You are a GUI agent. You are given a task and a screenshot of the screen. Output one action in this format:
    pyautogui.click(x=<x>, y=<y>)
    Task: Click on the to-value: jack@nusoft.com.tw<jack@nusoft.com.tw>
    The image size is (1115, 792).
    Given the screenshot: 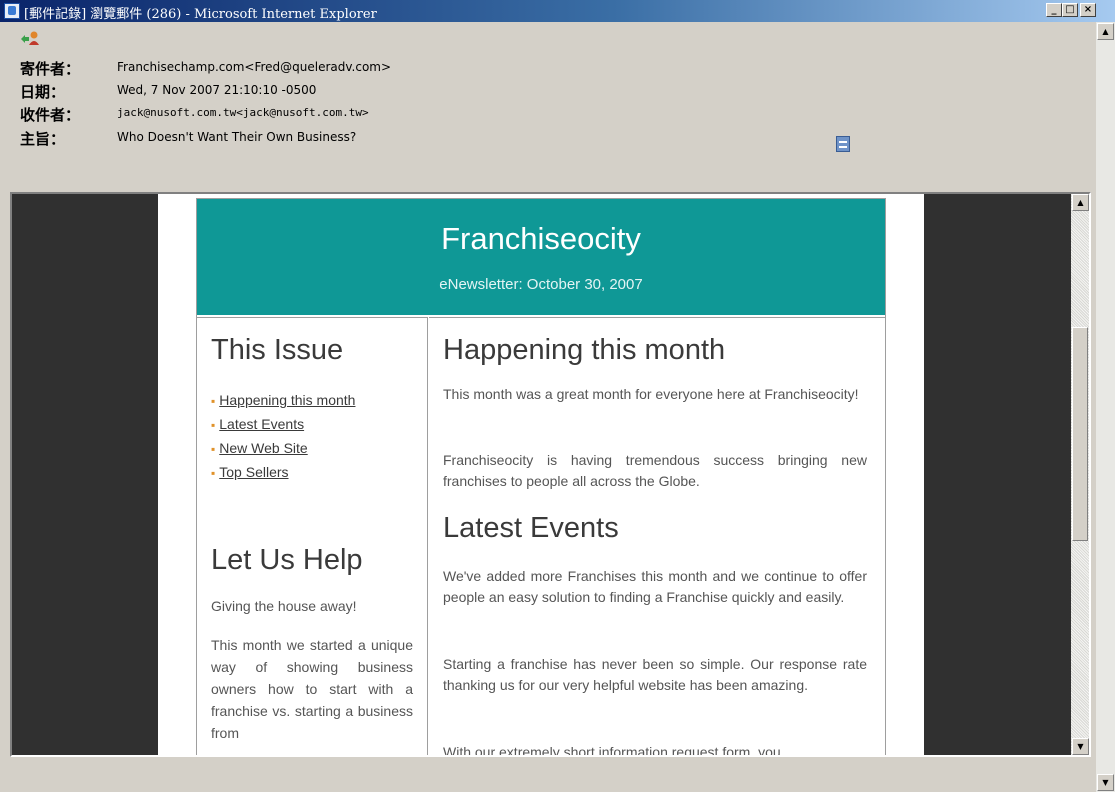 What is the action you would take?
    pyautogui.click(x=243, y=112)
    